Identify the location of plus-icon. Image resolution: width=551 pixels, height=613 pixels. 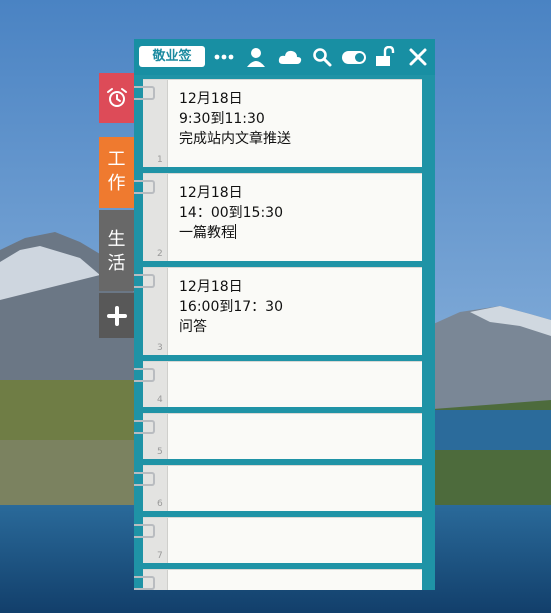
(116, 316).